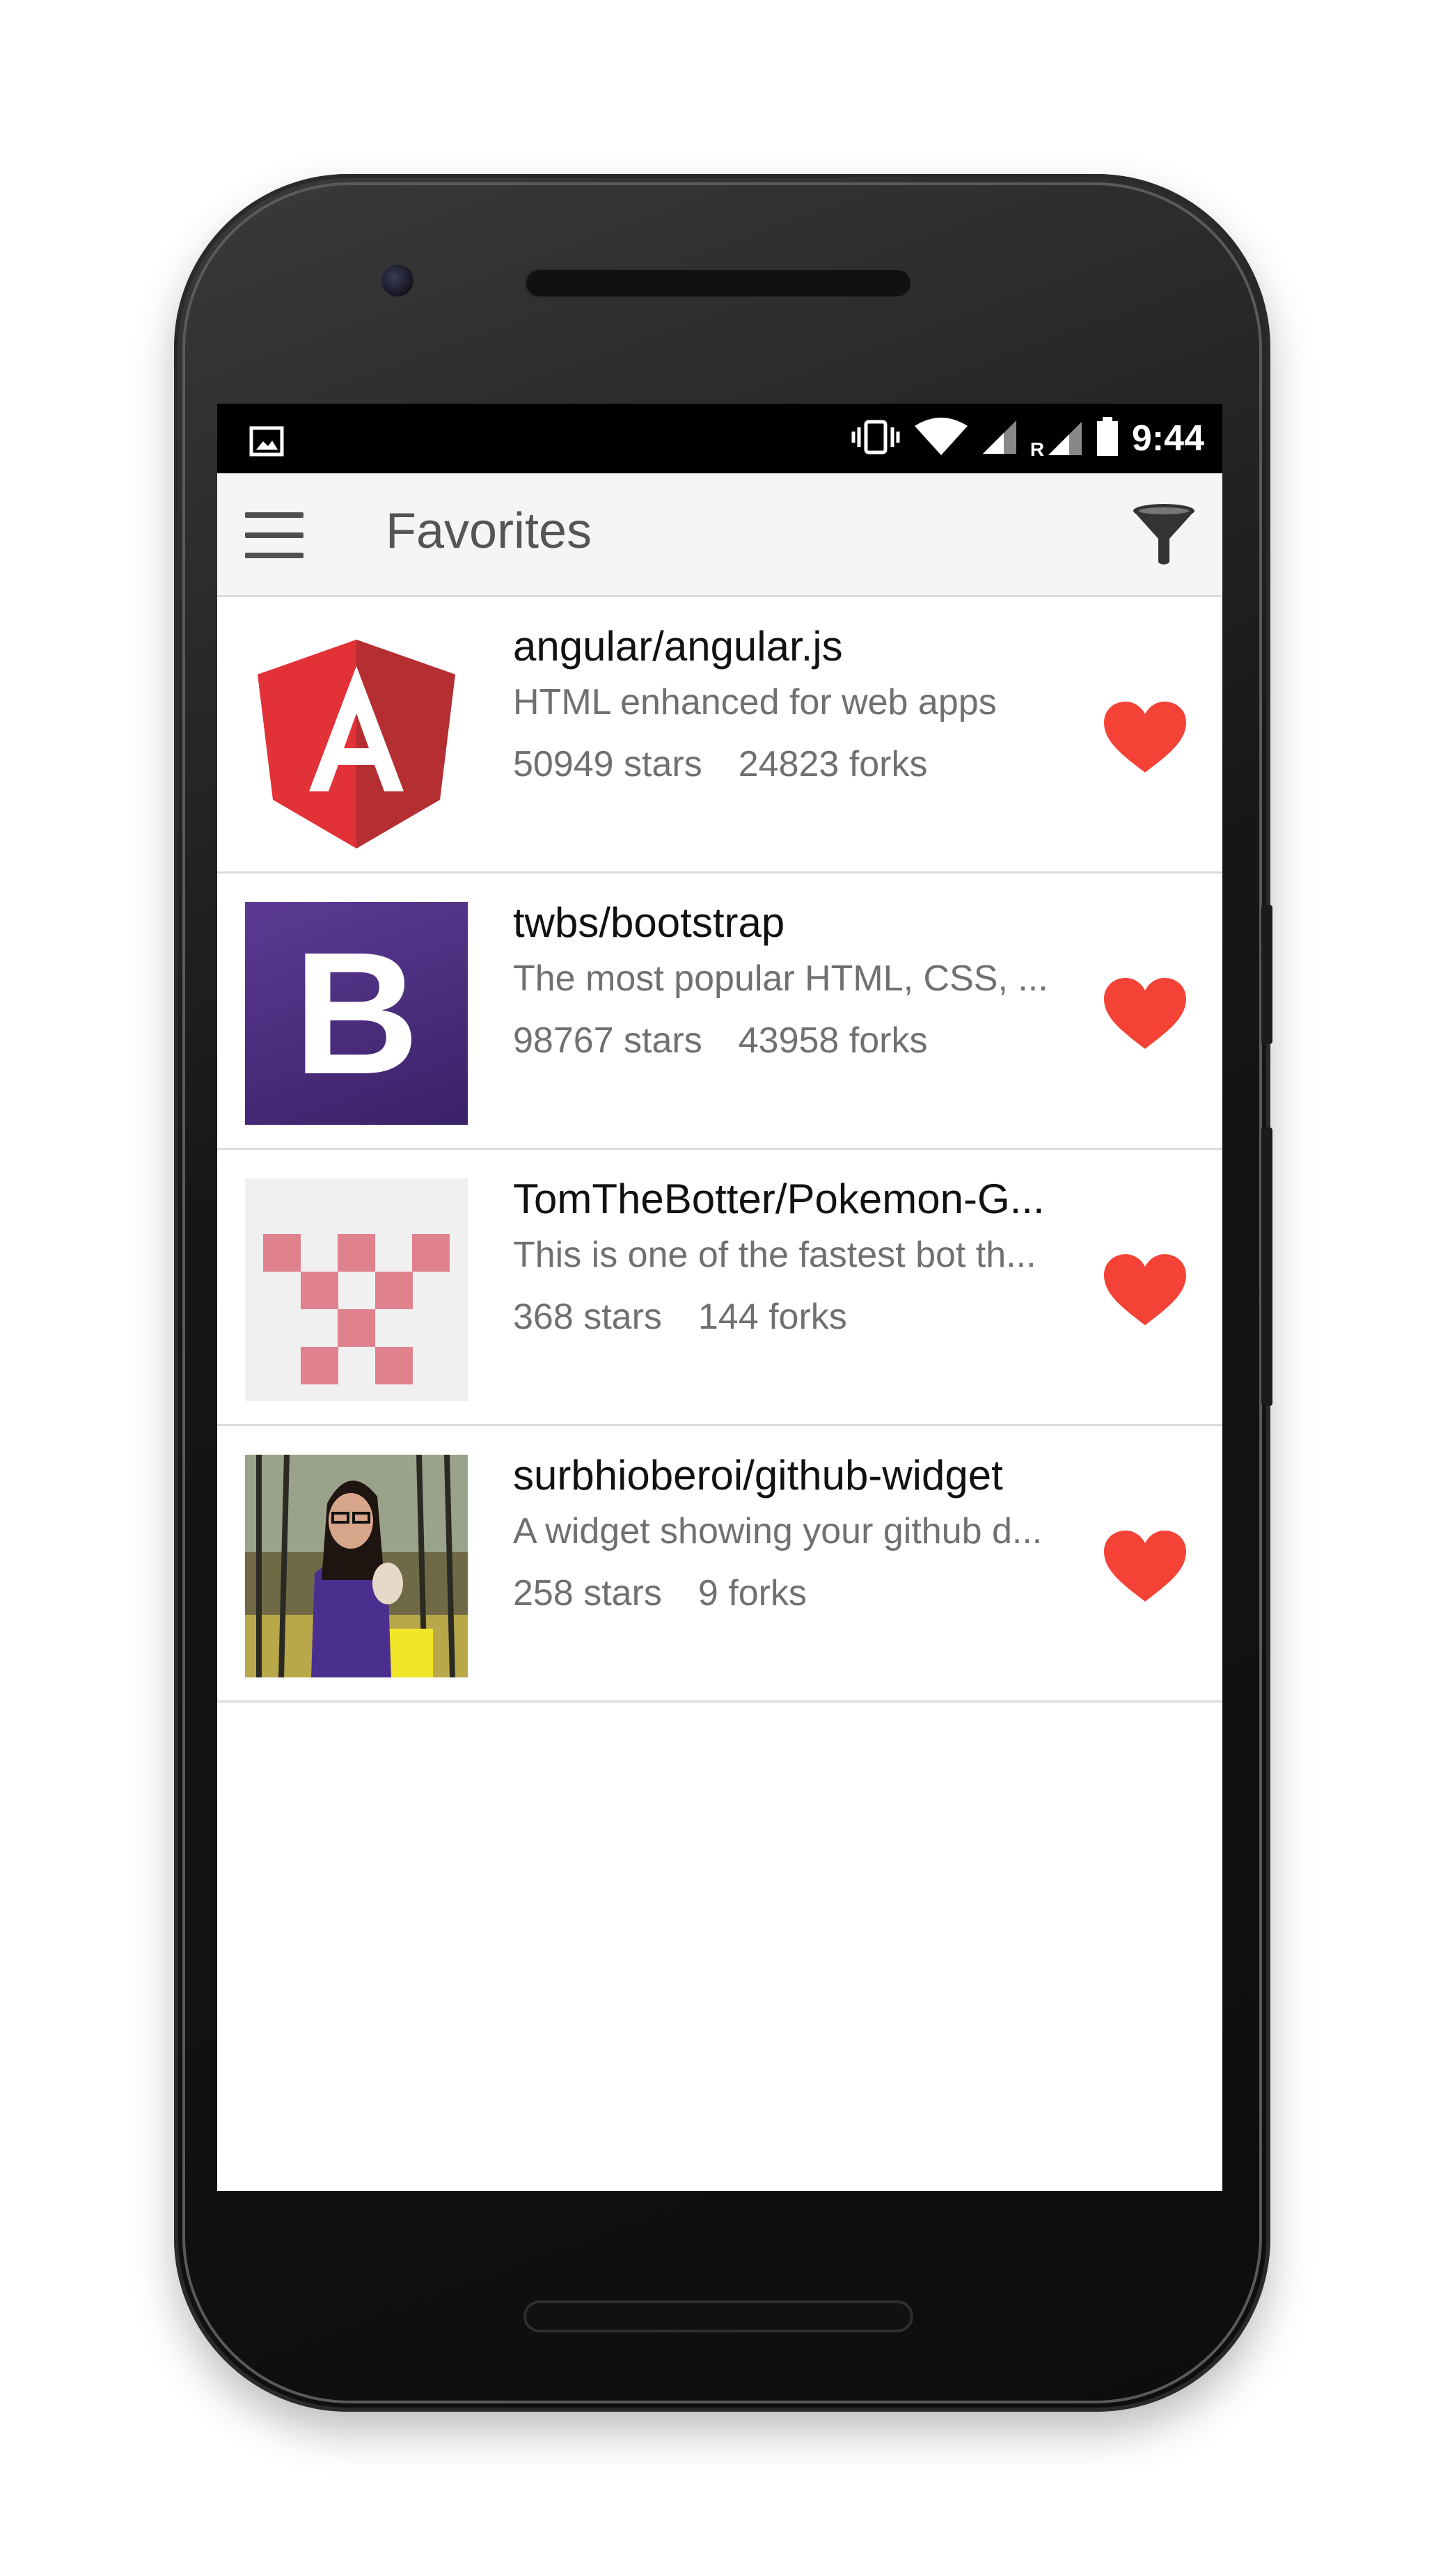  What do you see at coordinates (266, 443) in the screenshot?
I see `image-icon` at bounding box center [266, 443].